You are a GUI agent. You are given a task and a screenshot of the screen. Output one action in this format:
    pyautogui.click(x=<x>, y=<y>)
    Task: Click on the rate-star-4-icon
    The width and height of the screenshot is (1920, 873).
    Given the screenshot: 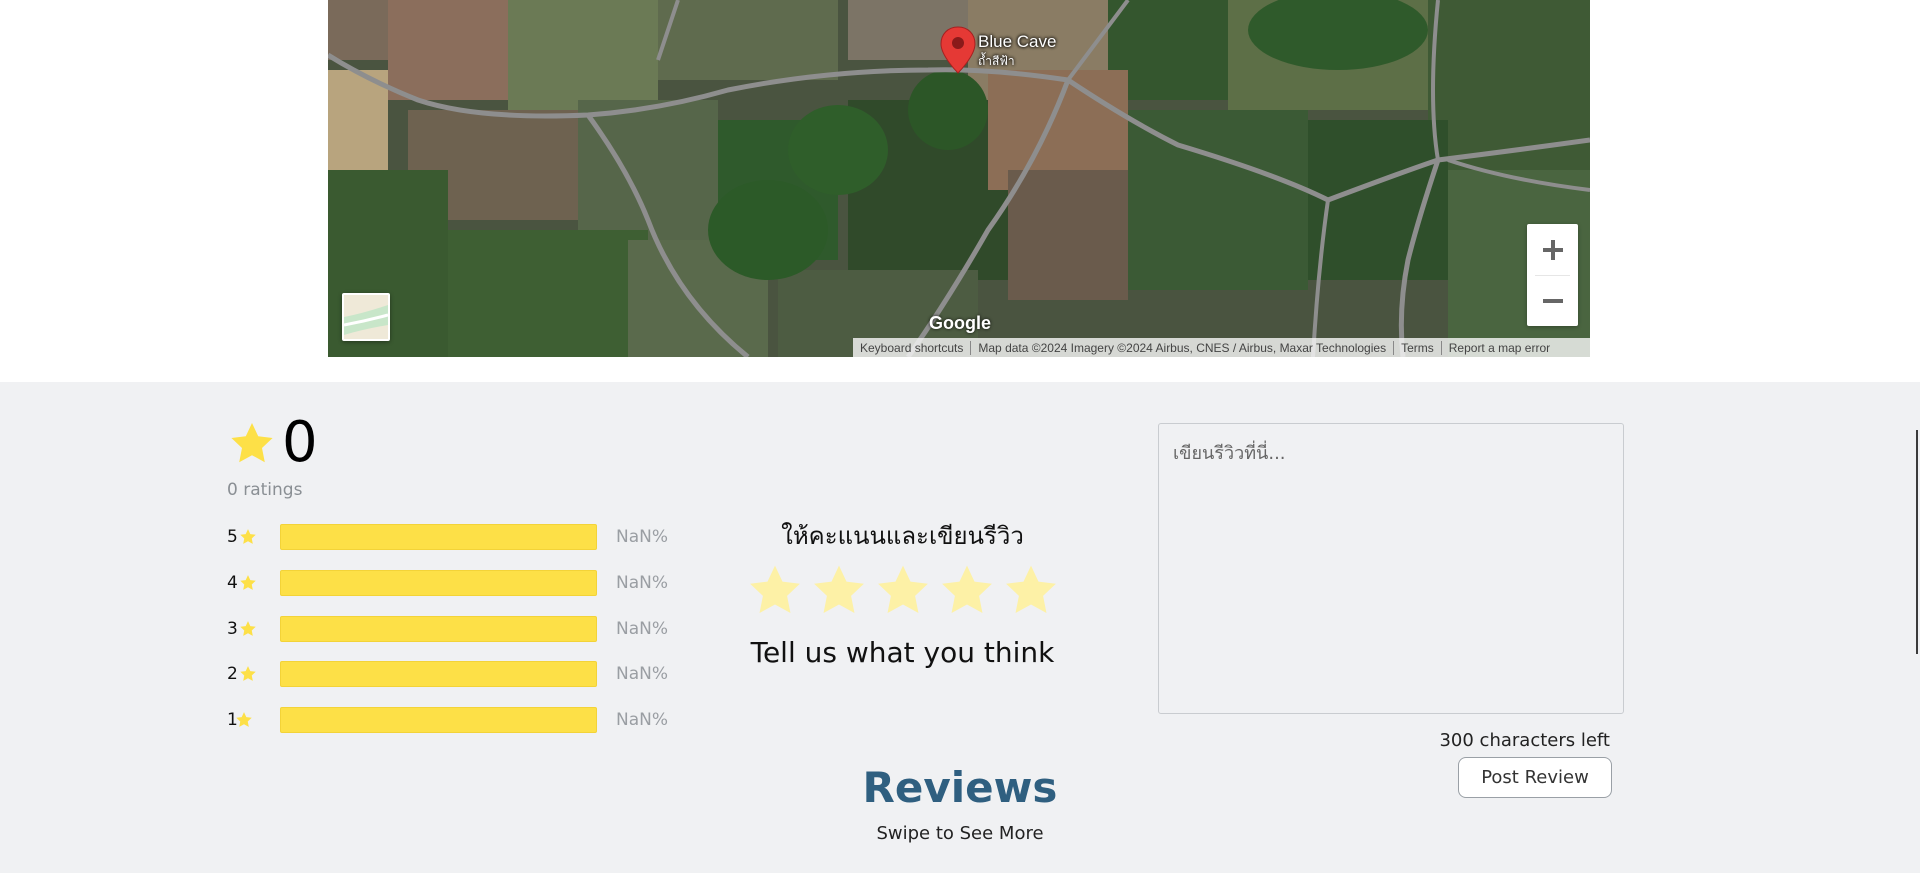 What is the action you would take?
    pyautogui.click(x=967, y=591)
    